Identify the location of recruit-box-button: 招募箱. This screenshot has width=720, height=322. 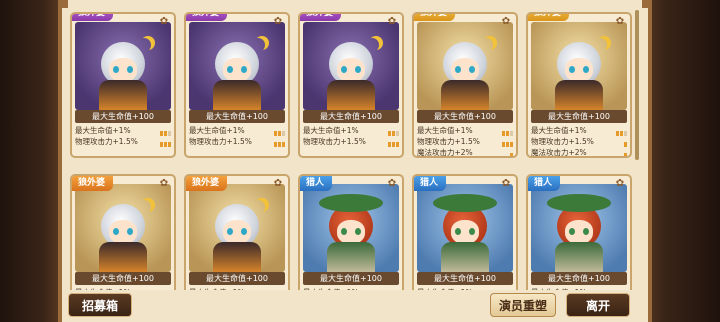
(100, 305).